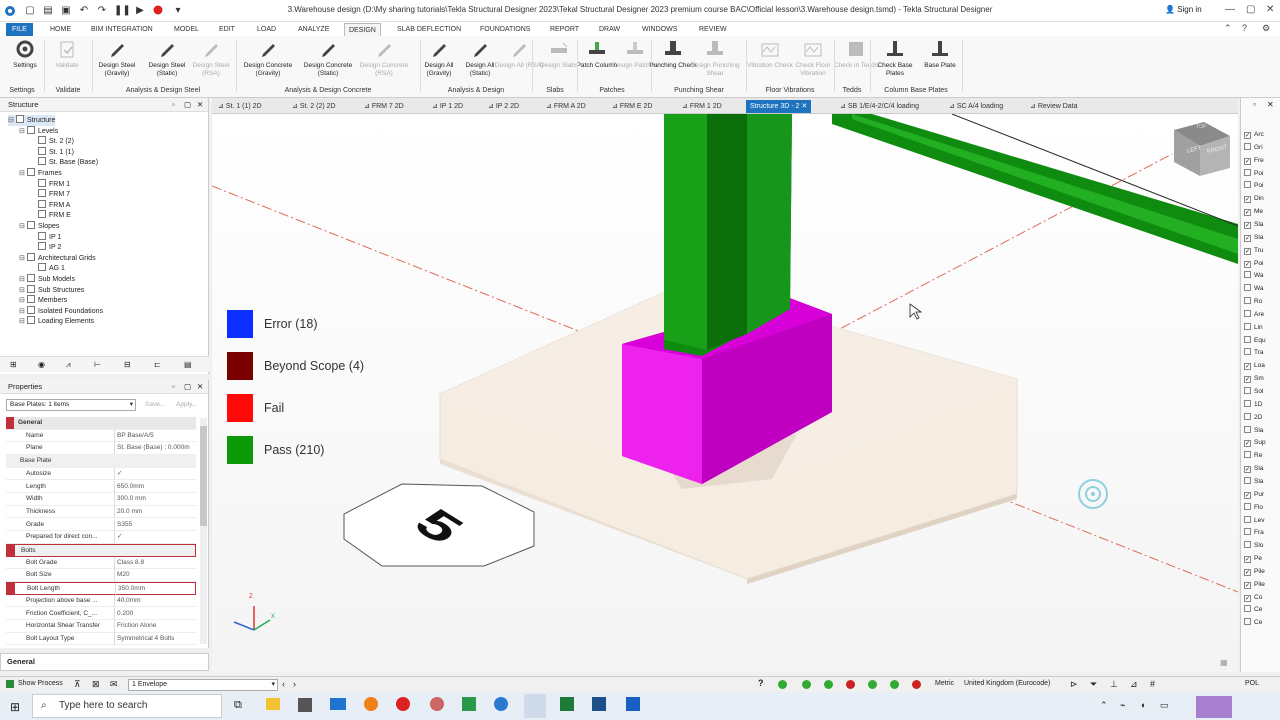  Describe the element at coordinates (702, 106) in the screenshot. I see `view-tab: ⊿ FRM 1 2D` at that location.